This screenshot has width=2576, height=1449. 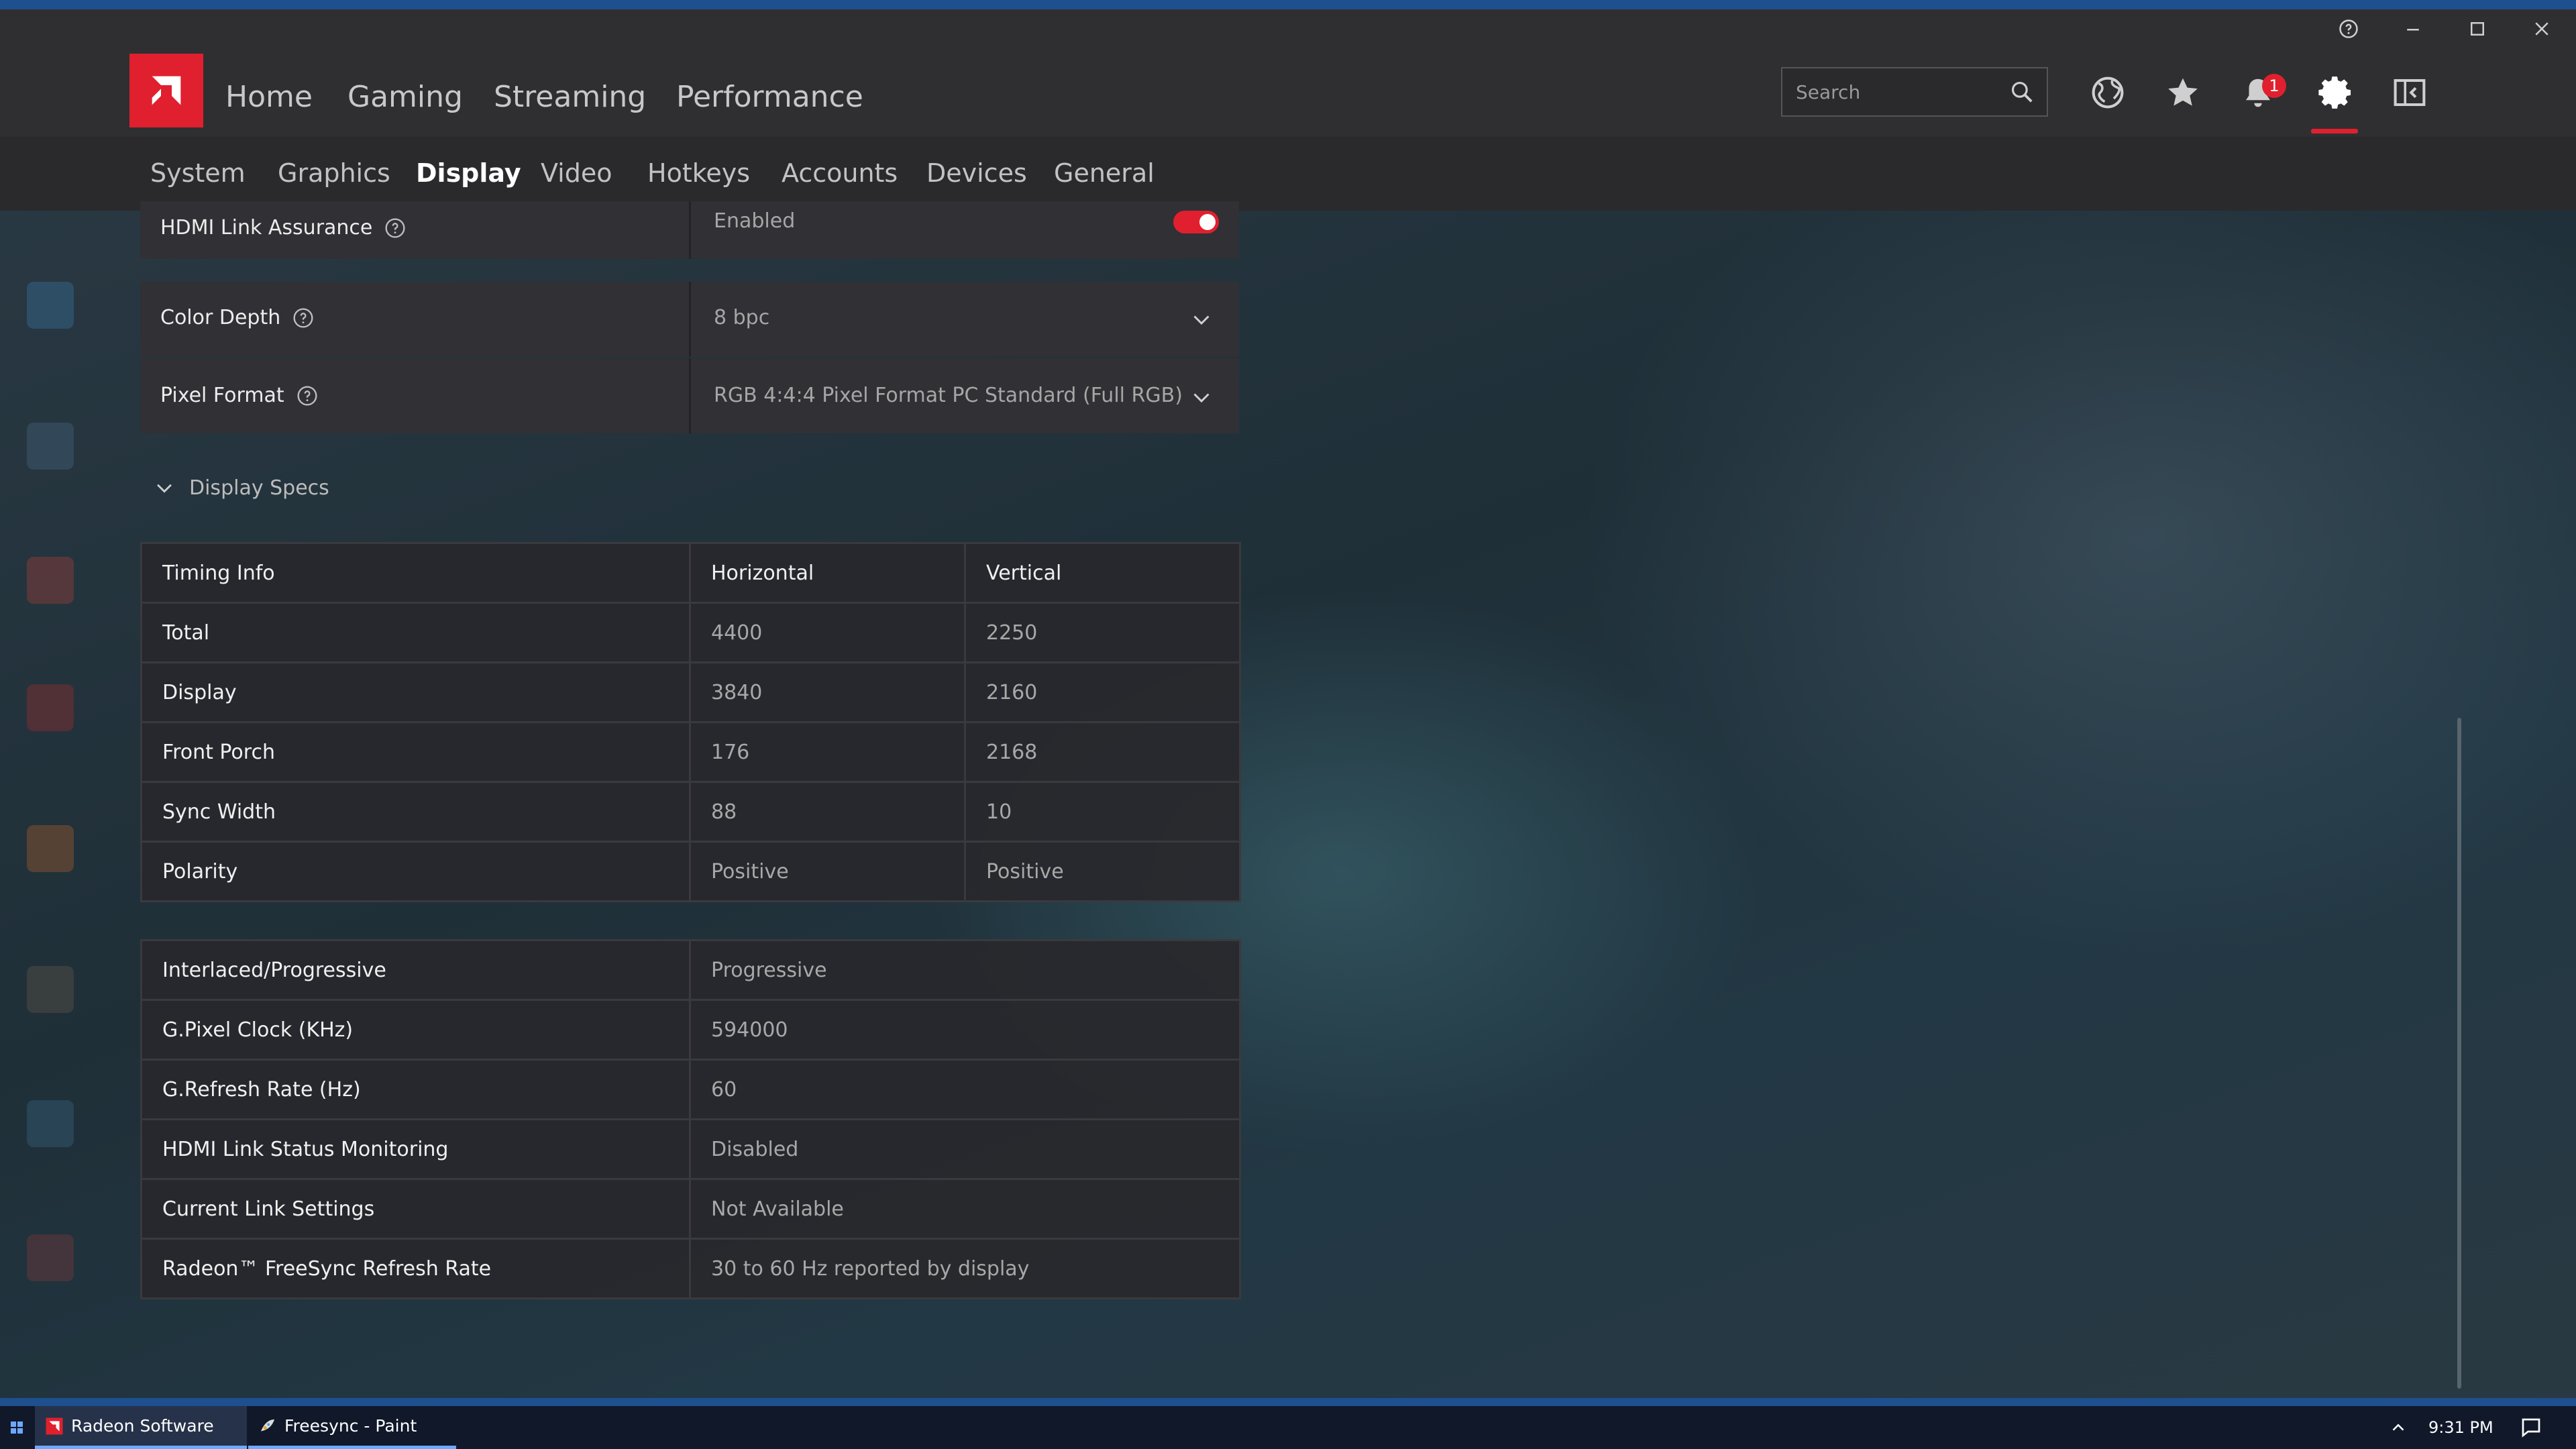 I want to click on setting-label: Color Depth, so click(x=237, y=317).